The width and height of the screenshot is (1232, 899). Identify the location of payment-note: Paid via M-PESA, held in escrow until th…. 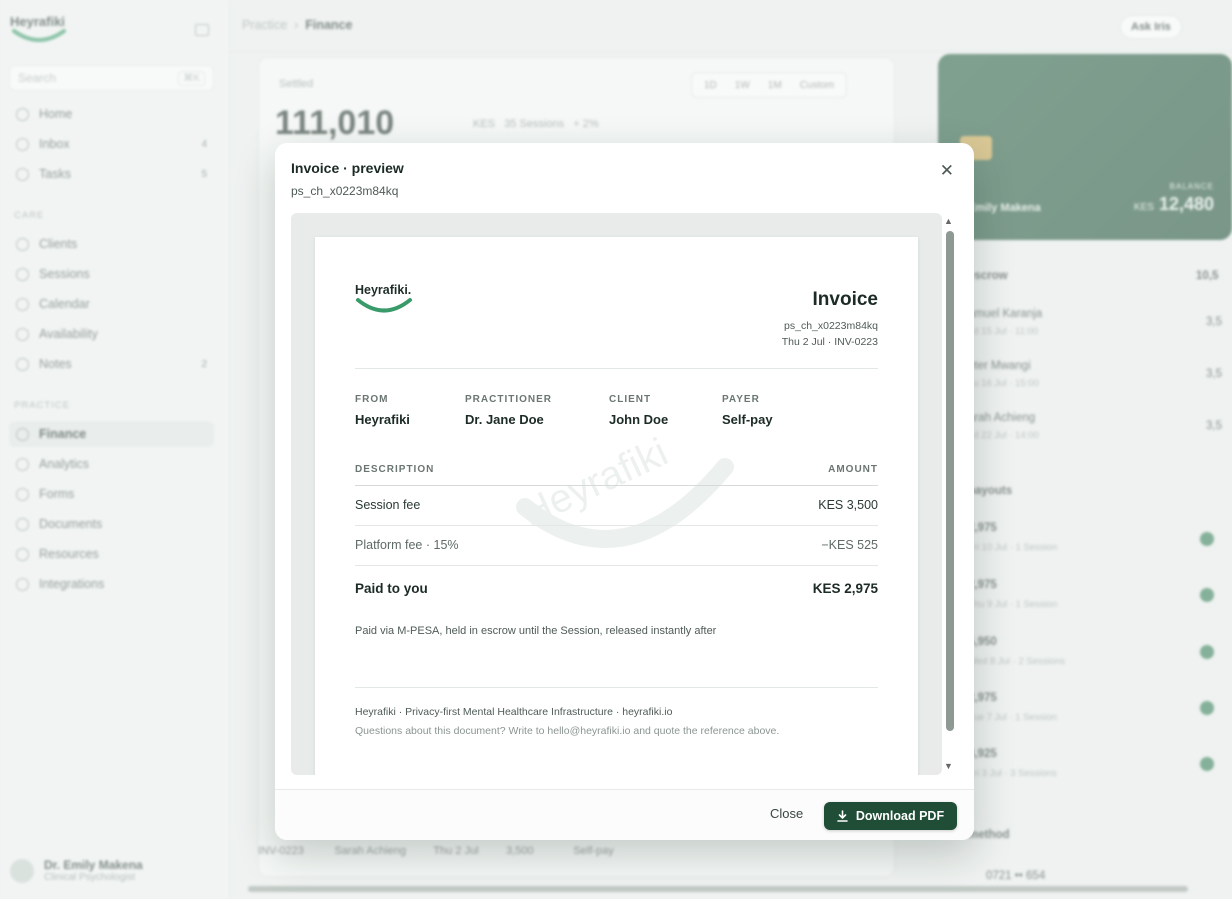
(536, 631).